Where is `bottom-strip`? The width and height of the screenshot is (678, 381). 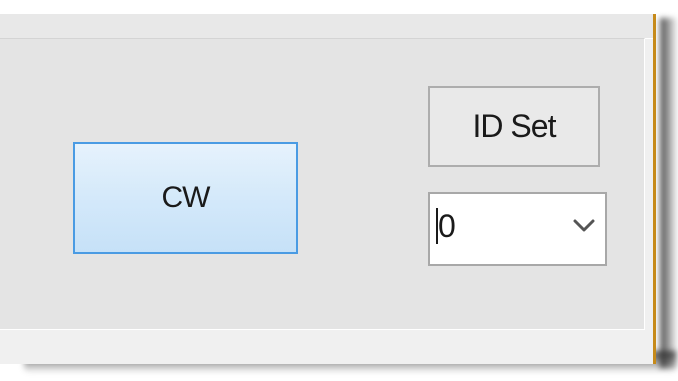 bottom-strip is located at coordinates (326, 347).